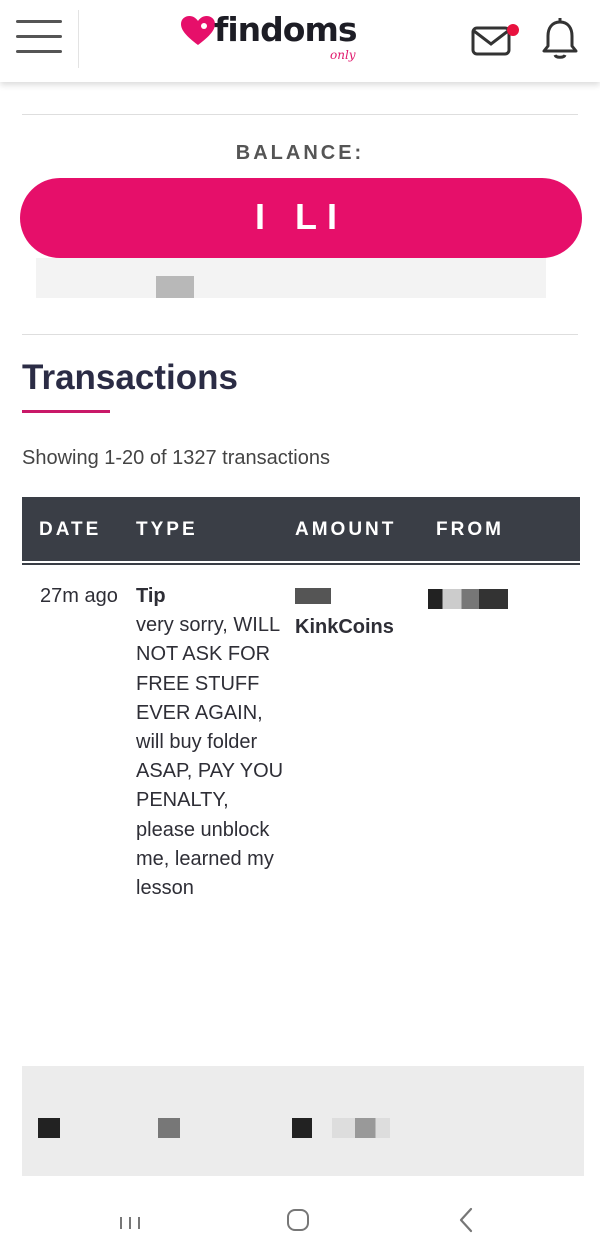 This screenshot has height=1254, width=600. What do you see at coordinates (130, 1223) in the screenshot?
I see `android-recents-icon` at bounding box center [130, 1223].